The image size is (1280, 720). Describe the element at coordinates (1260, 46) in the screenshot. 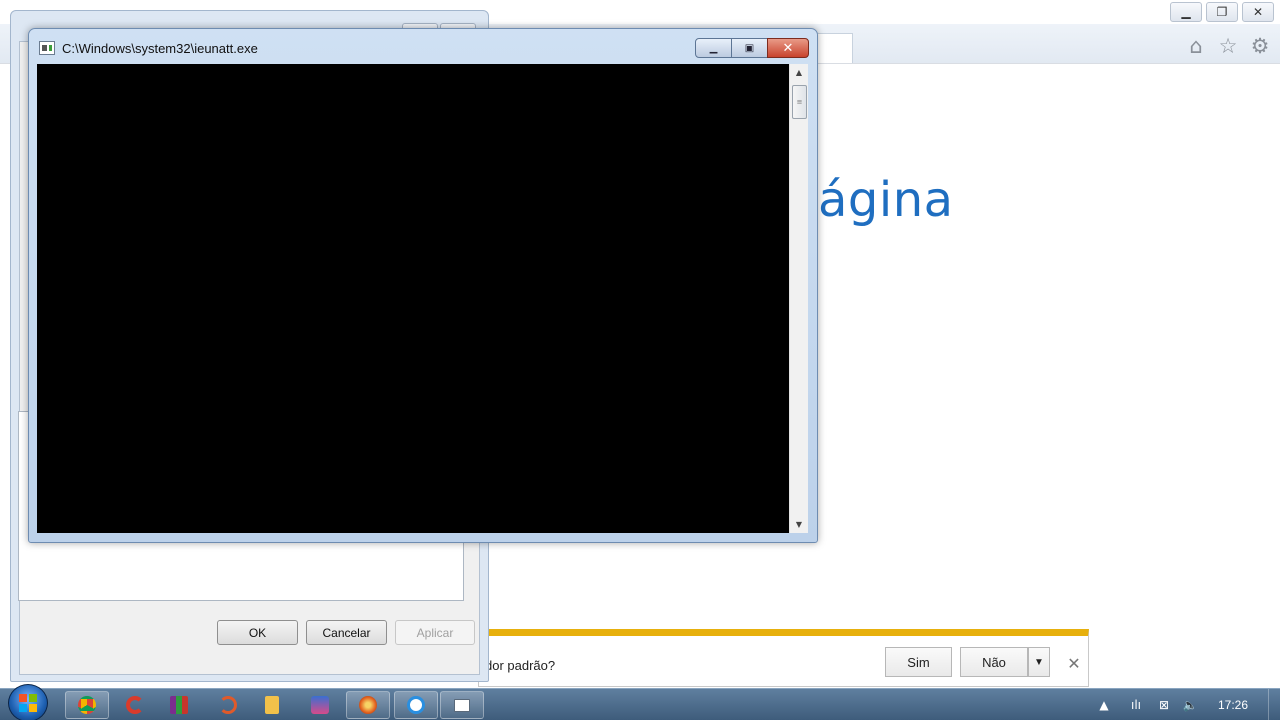

I see `settings-gear-icon: ⚙` at that location.